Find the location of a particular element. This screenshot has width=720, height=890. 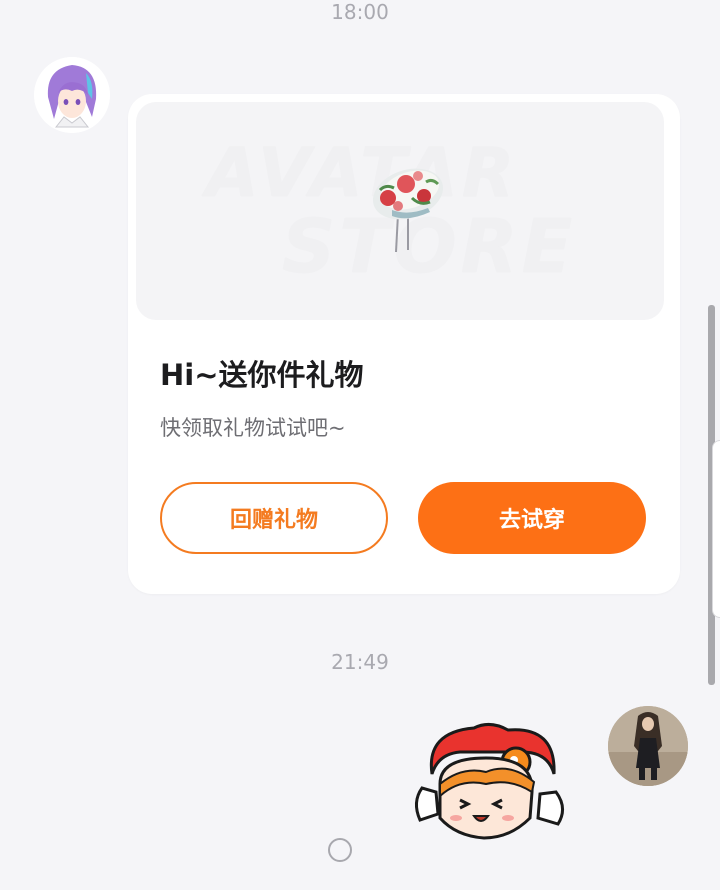

try-on-button: 去试穿 is located at coordinates (532, 518).